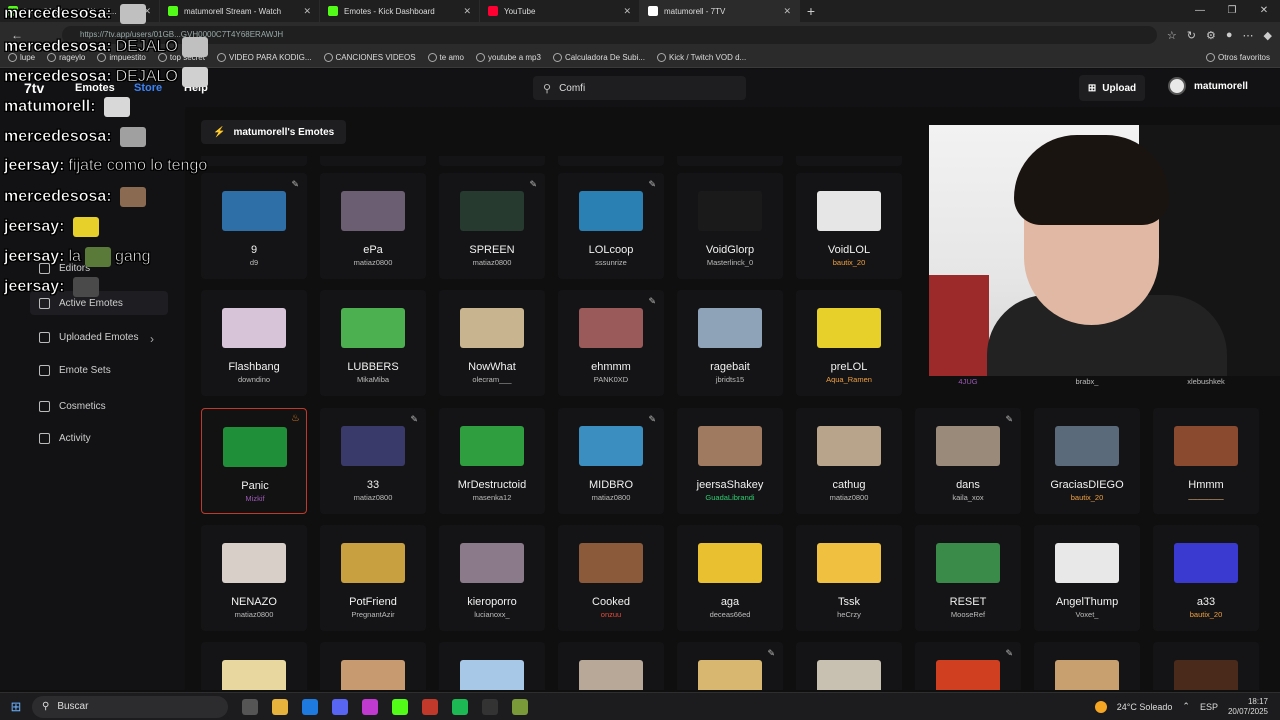 Image resolution: width=1280 pixels, height=720 pixels. What do you see at coordinates (1087, 614) in the screenshot?
I see `emote-owner: Voxet_` at bounding box center [1087, 614].